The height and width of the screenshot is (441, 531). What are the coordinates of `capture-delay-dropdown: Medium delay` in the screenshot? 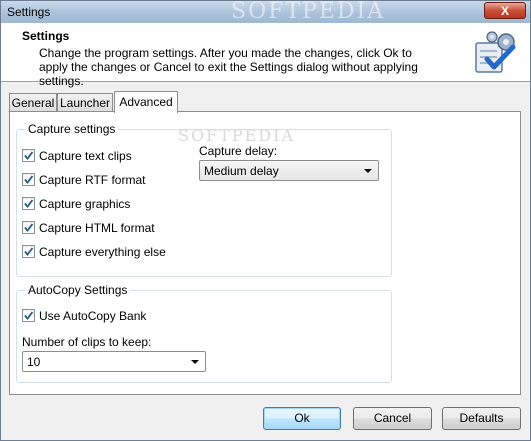 It's located at (289, 170).